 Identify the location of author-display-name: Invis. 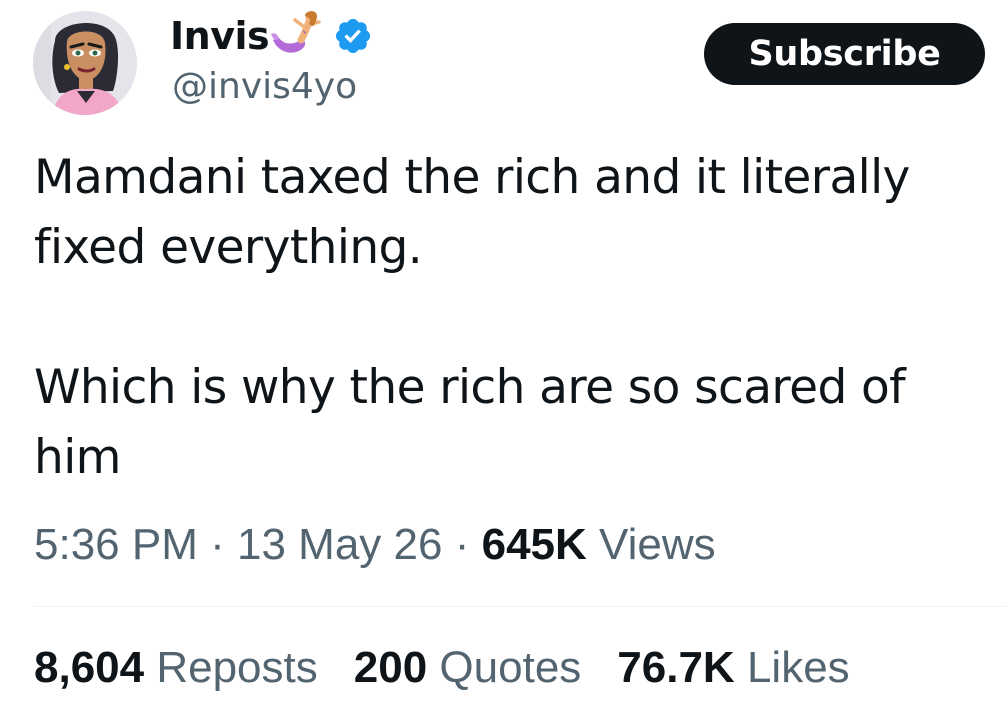
(220, 36).